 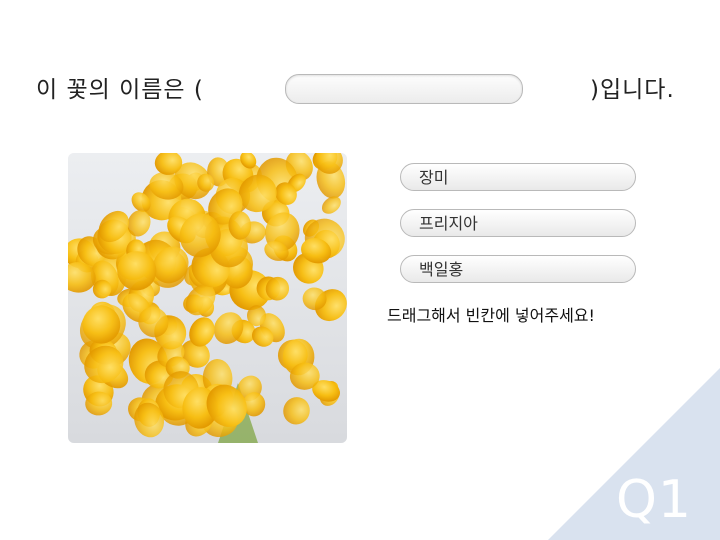 I want to click on drag-hint: 드래그해서 빈칸에 넣어주세요!, so click(x=491, y=315).